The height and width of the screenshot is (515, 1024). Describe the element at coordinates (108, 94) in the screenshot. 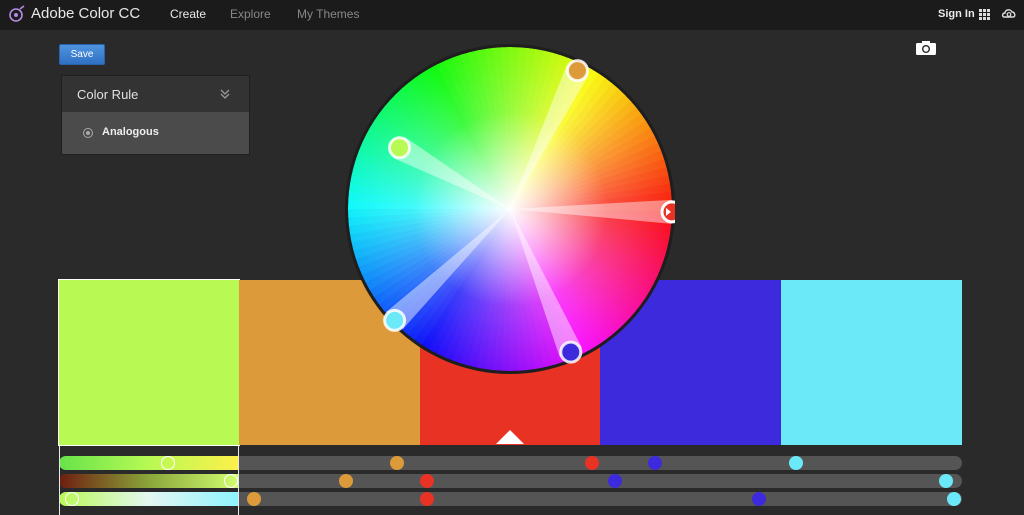

I see `color-rule-title: Color Rule` at that location.